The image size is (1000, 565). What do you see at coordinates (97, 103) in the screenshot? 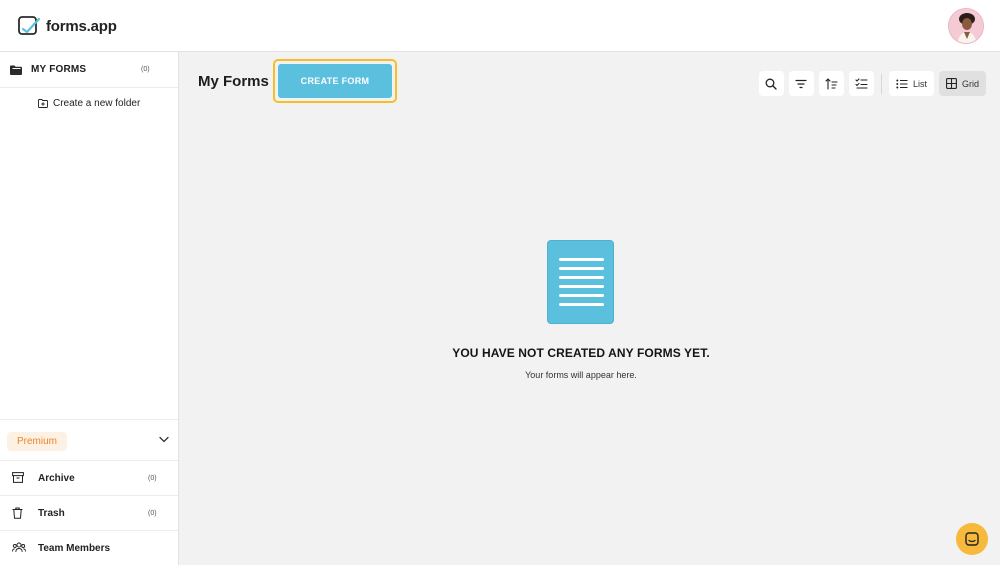
I see `create-folder-label: Create a new folder` at bounding box center [97, 103].